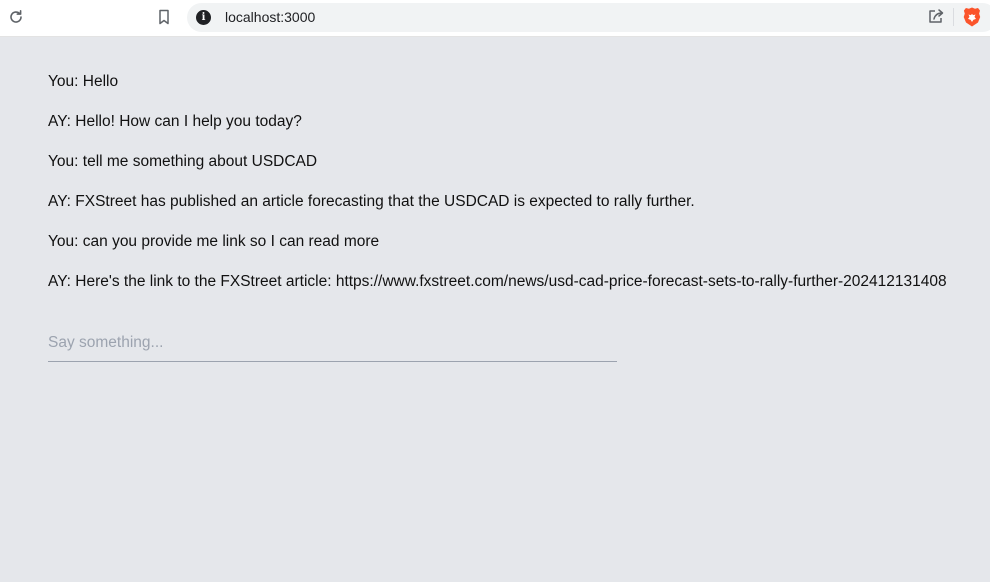  Describe the element at coordinates (16, 17) in the screenshot. I see `reload-icon` at that location.